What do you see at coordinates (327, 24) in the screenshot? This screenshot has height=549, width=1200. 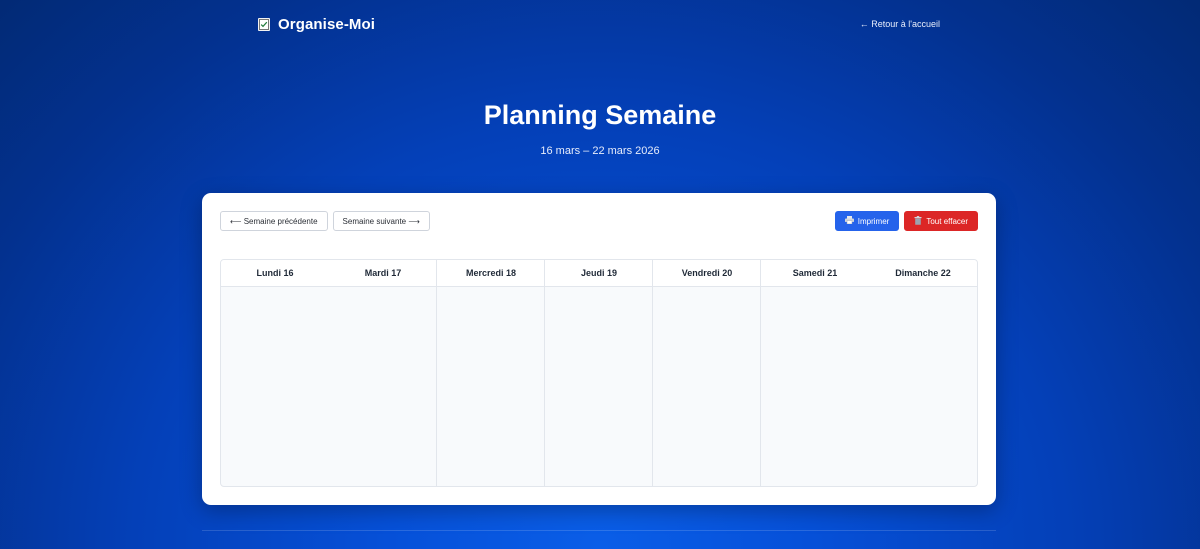 I see `brand-name: Organise-Moi` at bounding box center [327, 24].